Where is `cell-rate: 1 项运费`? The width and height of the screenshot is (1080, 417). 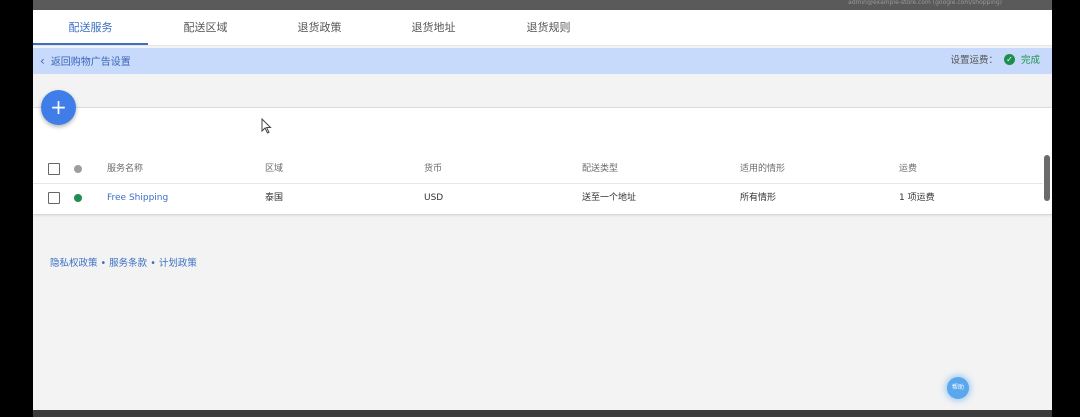
cell-rate: 1 项运费 is located at coordinates (917, 198).